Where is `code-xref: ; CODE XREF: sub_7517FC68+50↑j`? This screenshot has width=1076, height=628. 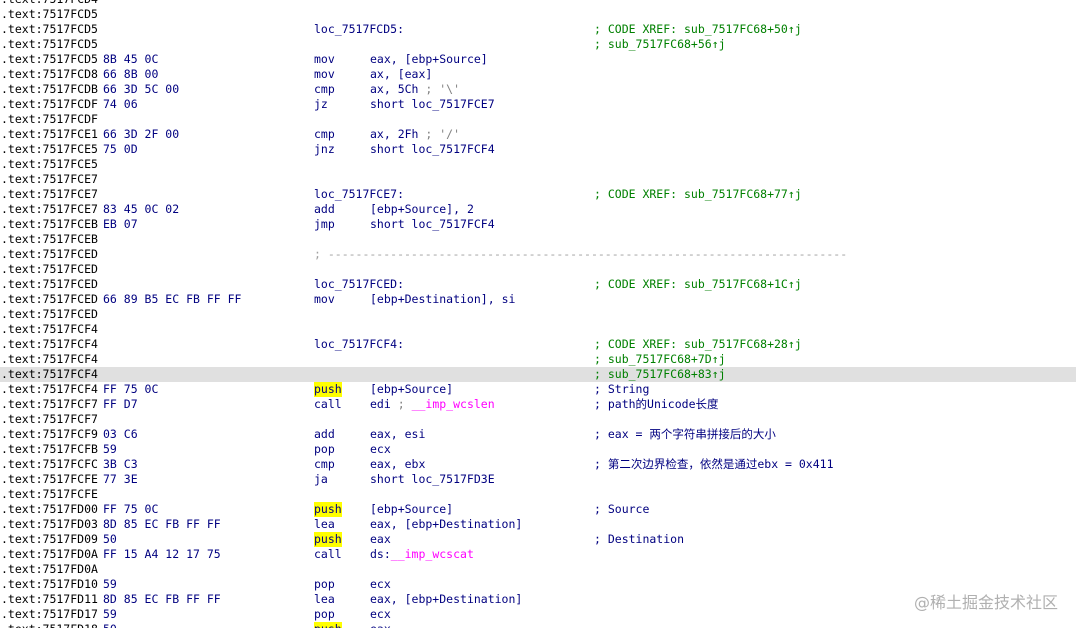 code-xref: ; CODE XREF: sub_7517FC68+50↑j is located at coordinates (698, 29).